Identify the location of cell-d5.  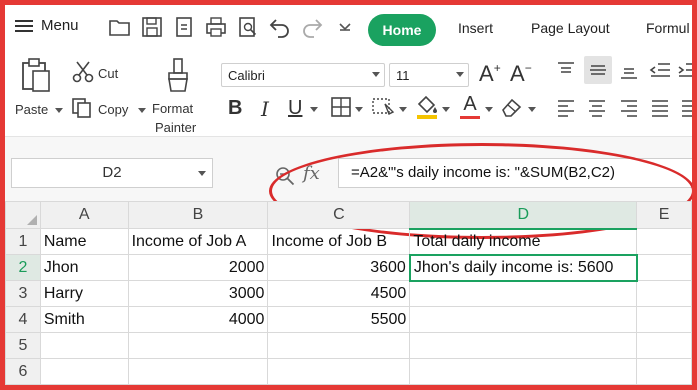
(523, 345).